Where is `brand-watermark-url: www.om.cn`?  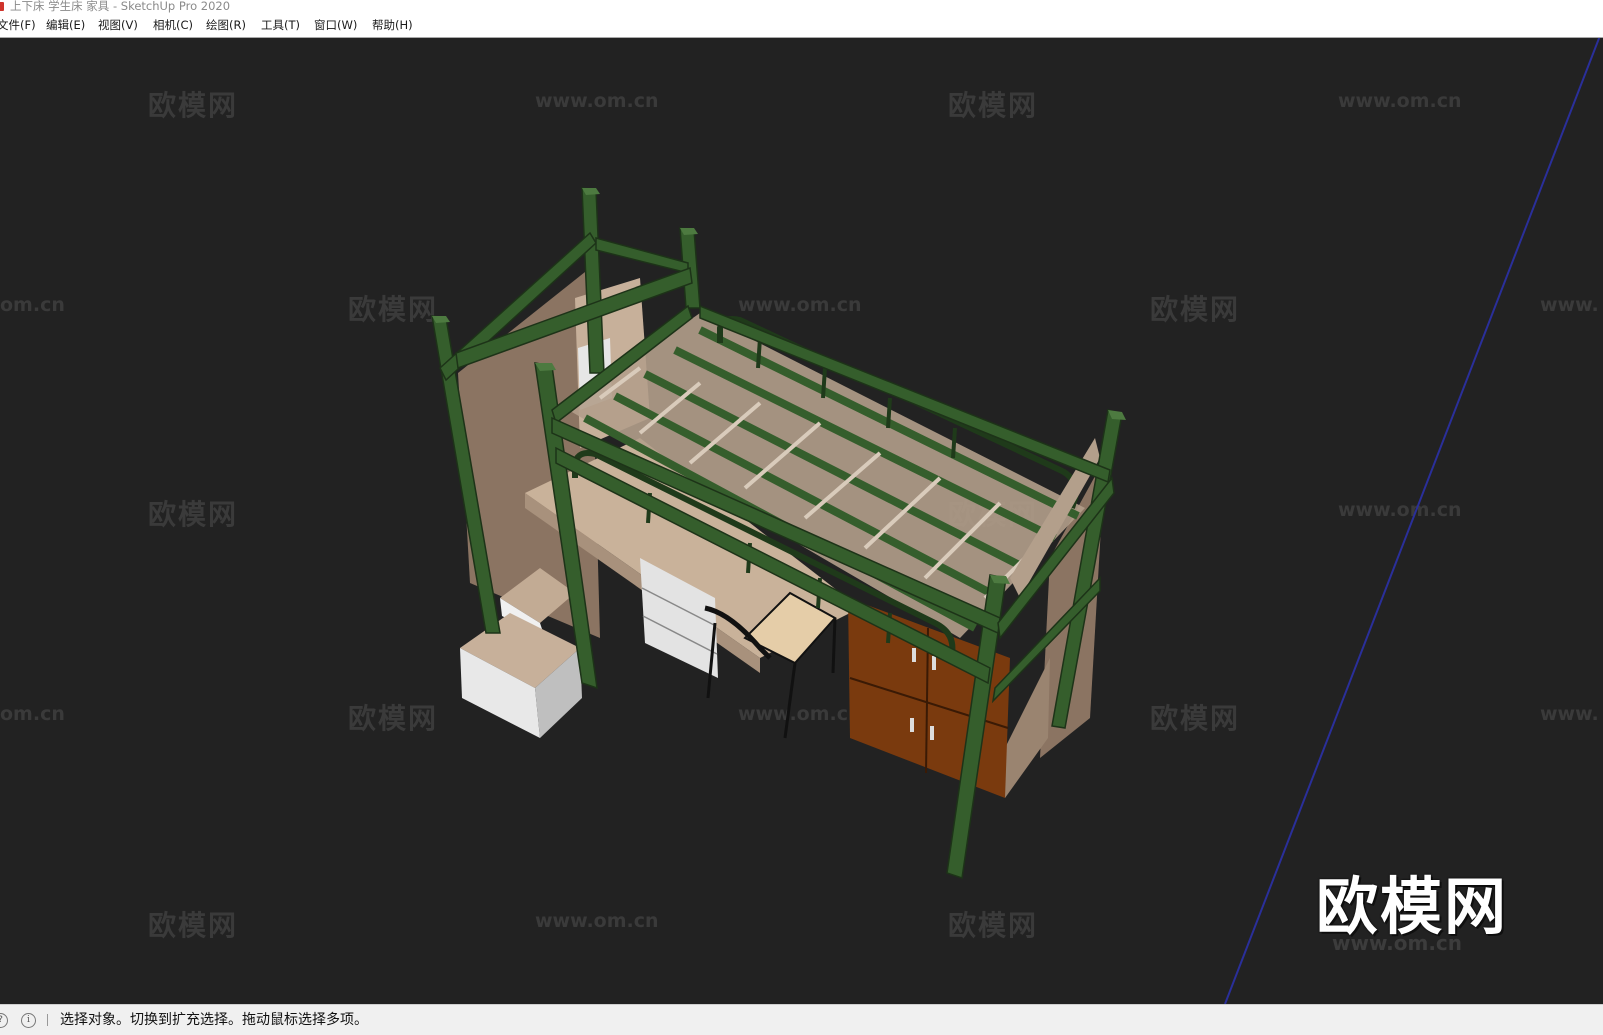 brand-watermark-url: www.om.cn is located at coordinates (1397, 943).